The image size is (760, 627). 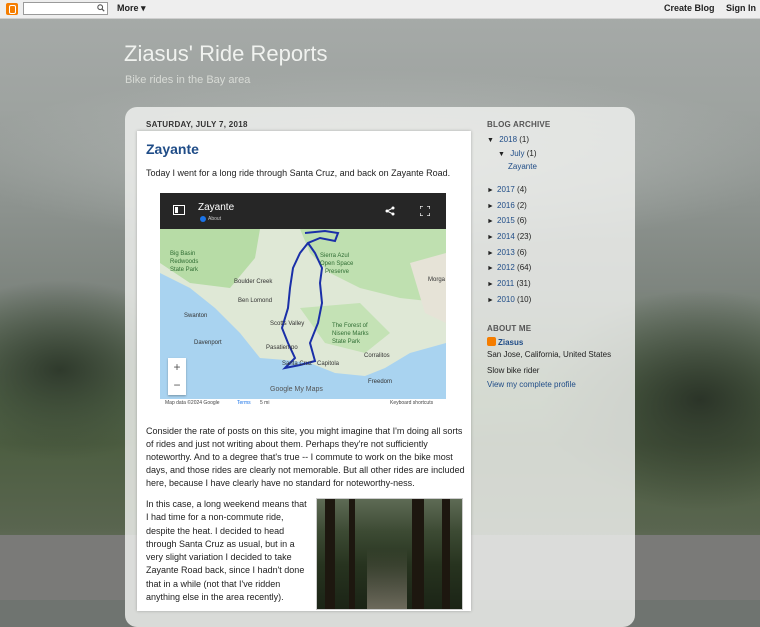 I want to click on fullscreen-icon, so click(x=425, y=211).